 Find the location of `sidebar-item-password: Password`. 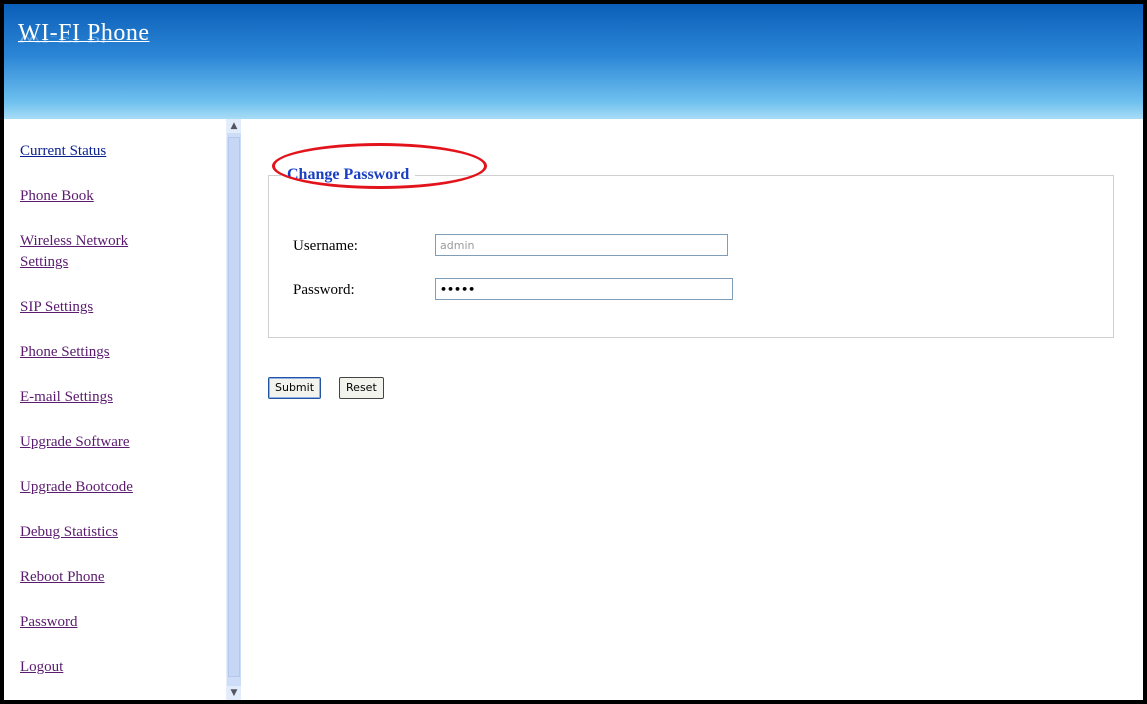

sidebar-item-password: Password is located at coordinates (115, 622).